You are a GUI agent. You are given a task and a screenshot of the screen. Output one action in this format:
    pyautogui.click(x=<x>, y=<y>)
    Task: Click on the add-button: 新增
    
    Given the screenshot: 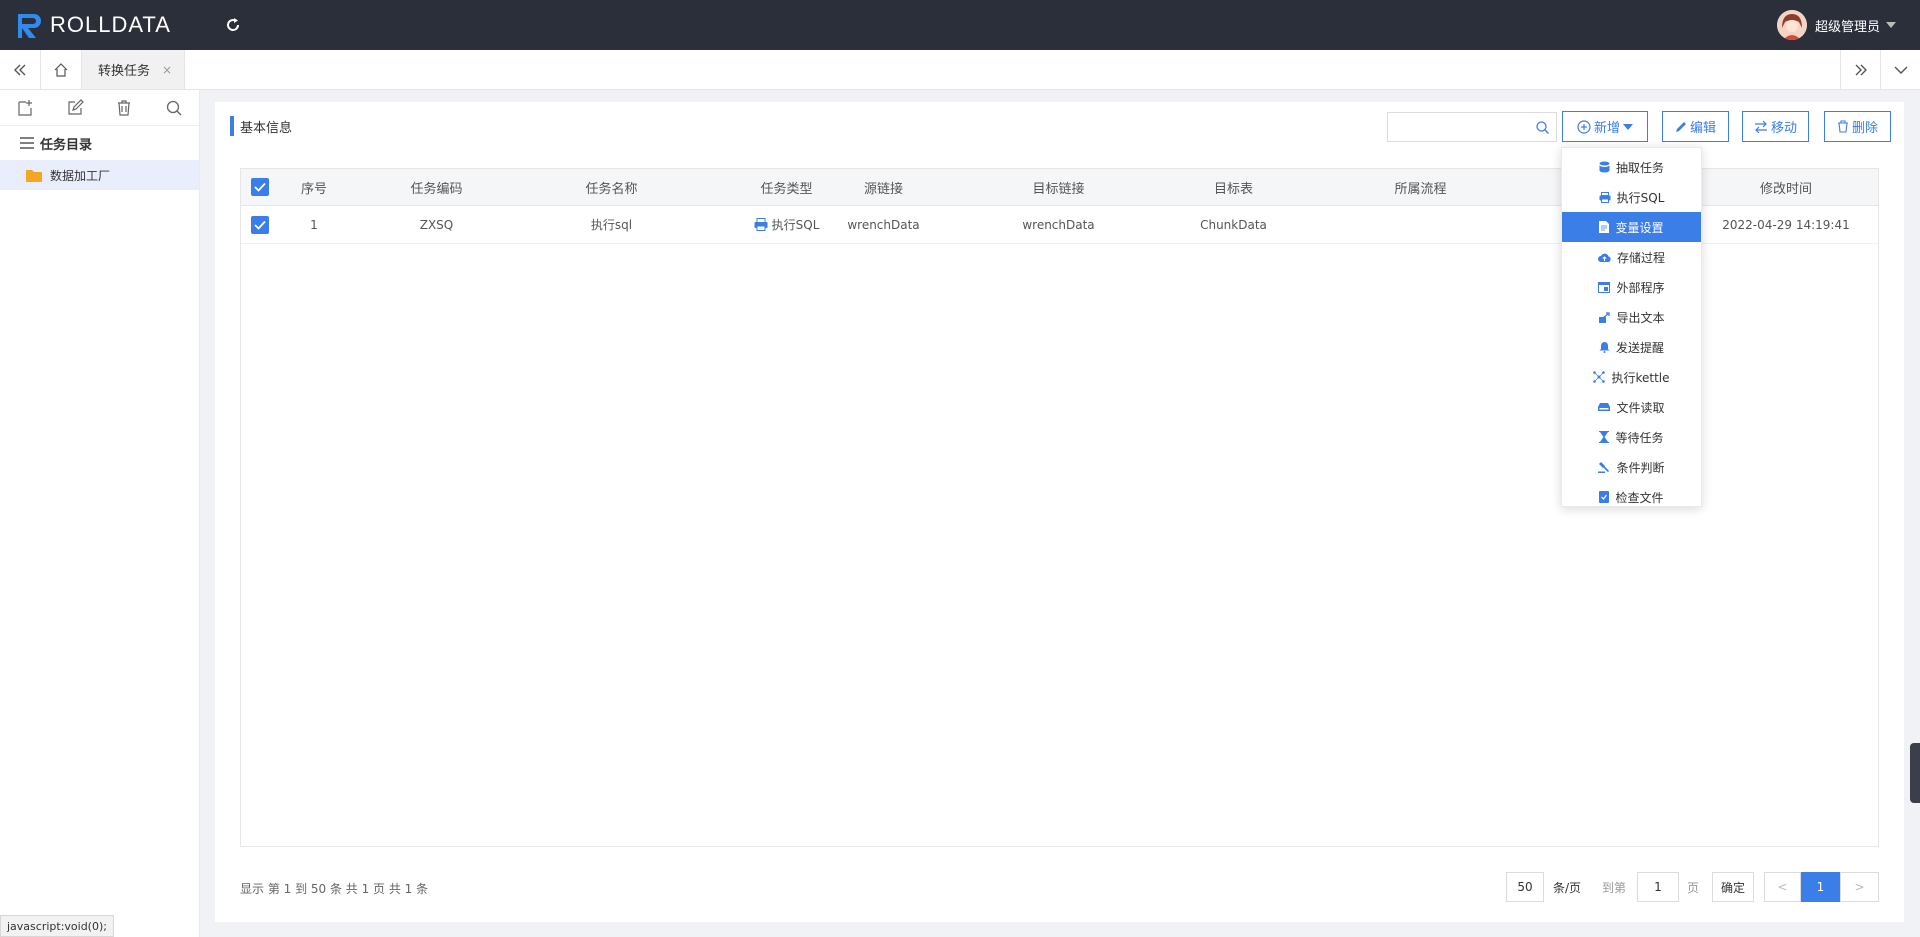 What is the action you would take?
    pyautogui.click(x=1605, y=126)
    